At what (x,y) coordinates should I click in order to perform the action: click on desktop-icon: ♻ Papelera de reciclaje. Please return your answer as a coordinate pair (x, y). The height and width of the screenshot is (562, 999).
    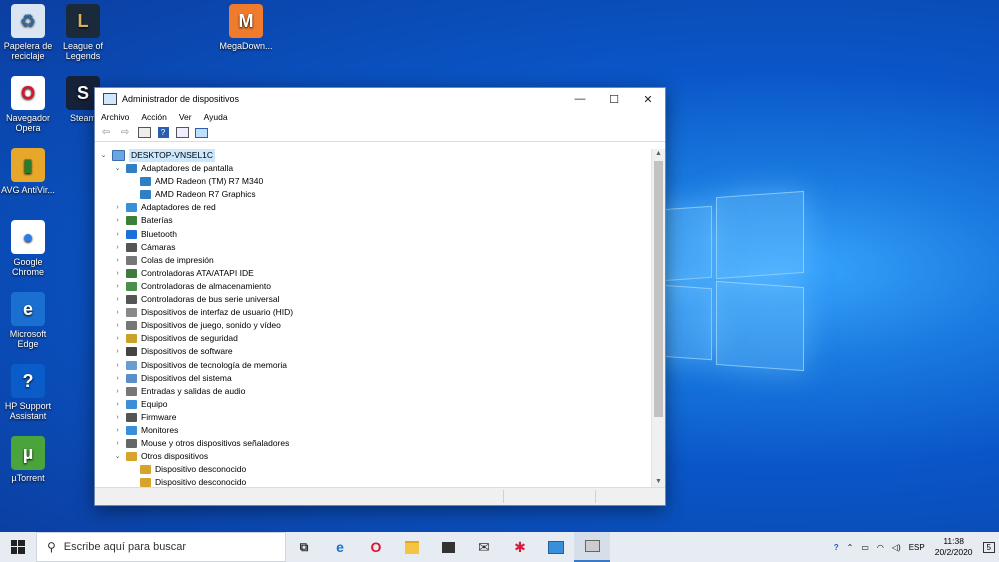
    Looking at the image, I should click on (28, 32).